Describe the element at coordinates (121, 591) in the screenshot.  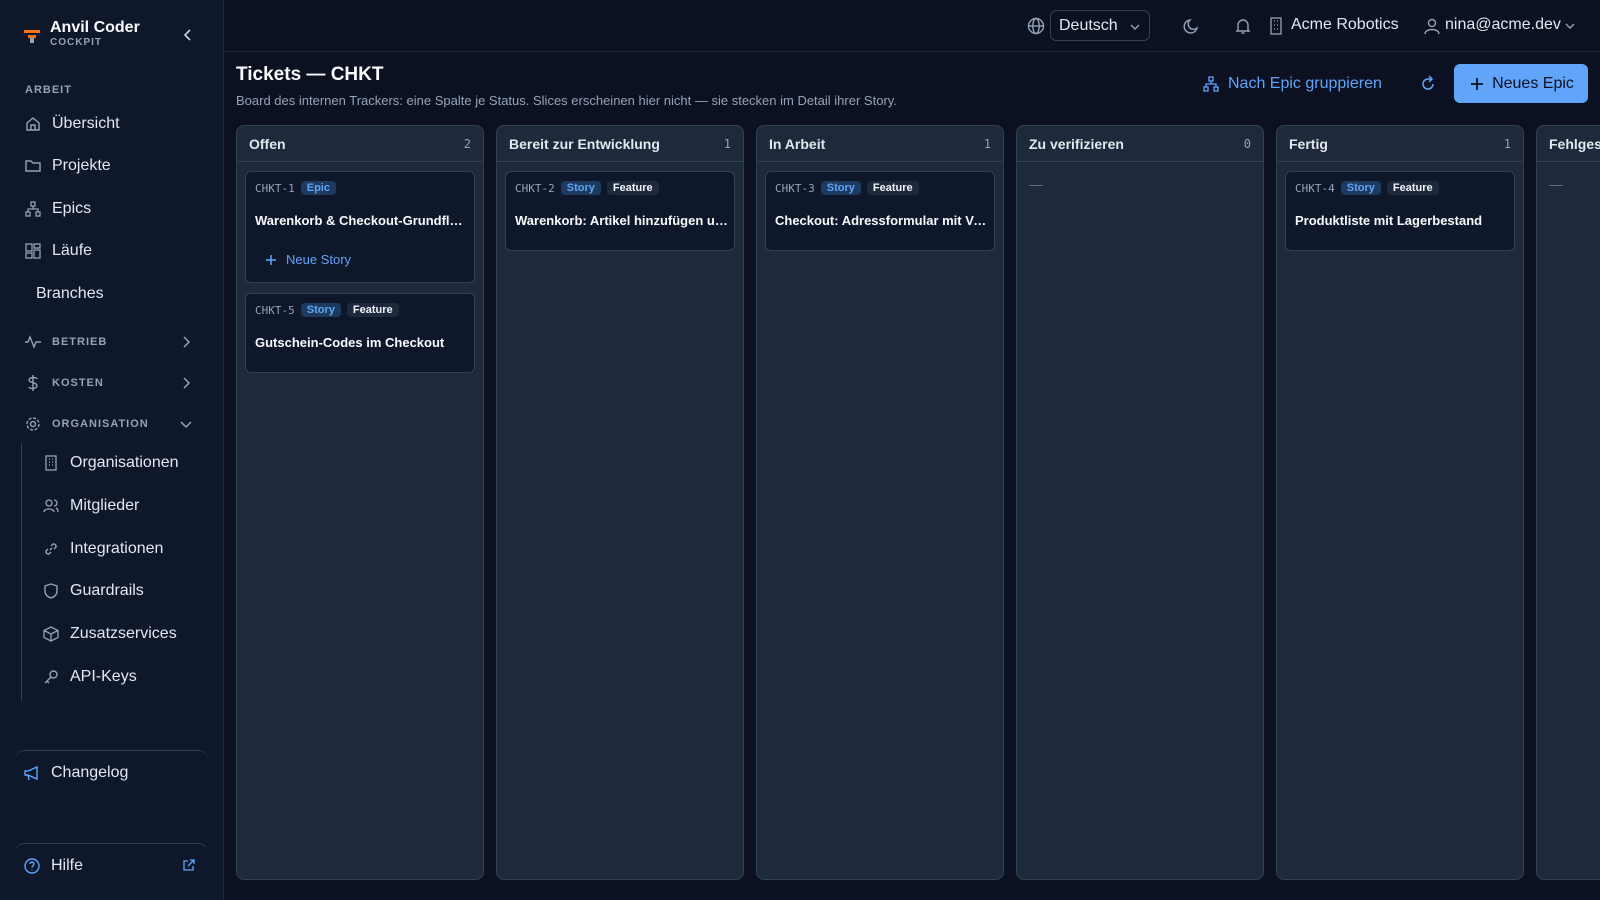
I see `sidebar-item-guardrails: Guardrails` at that location.